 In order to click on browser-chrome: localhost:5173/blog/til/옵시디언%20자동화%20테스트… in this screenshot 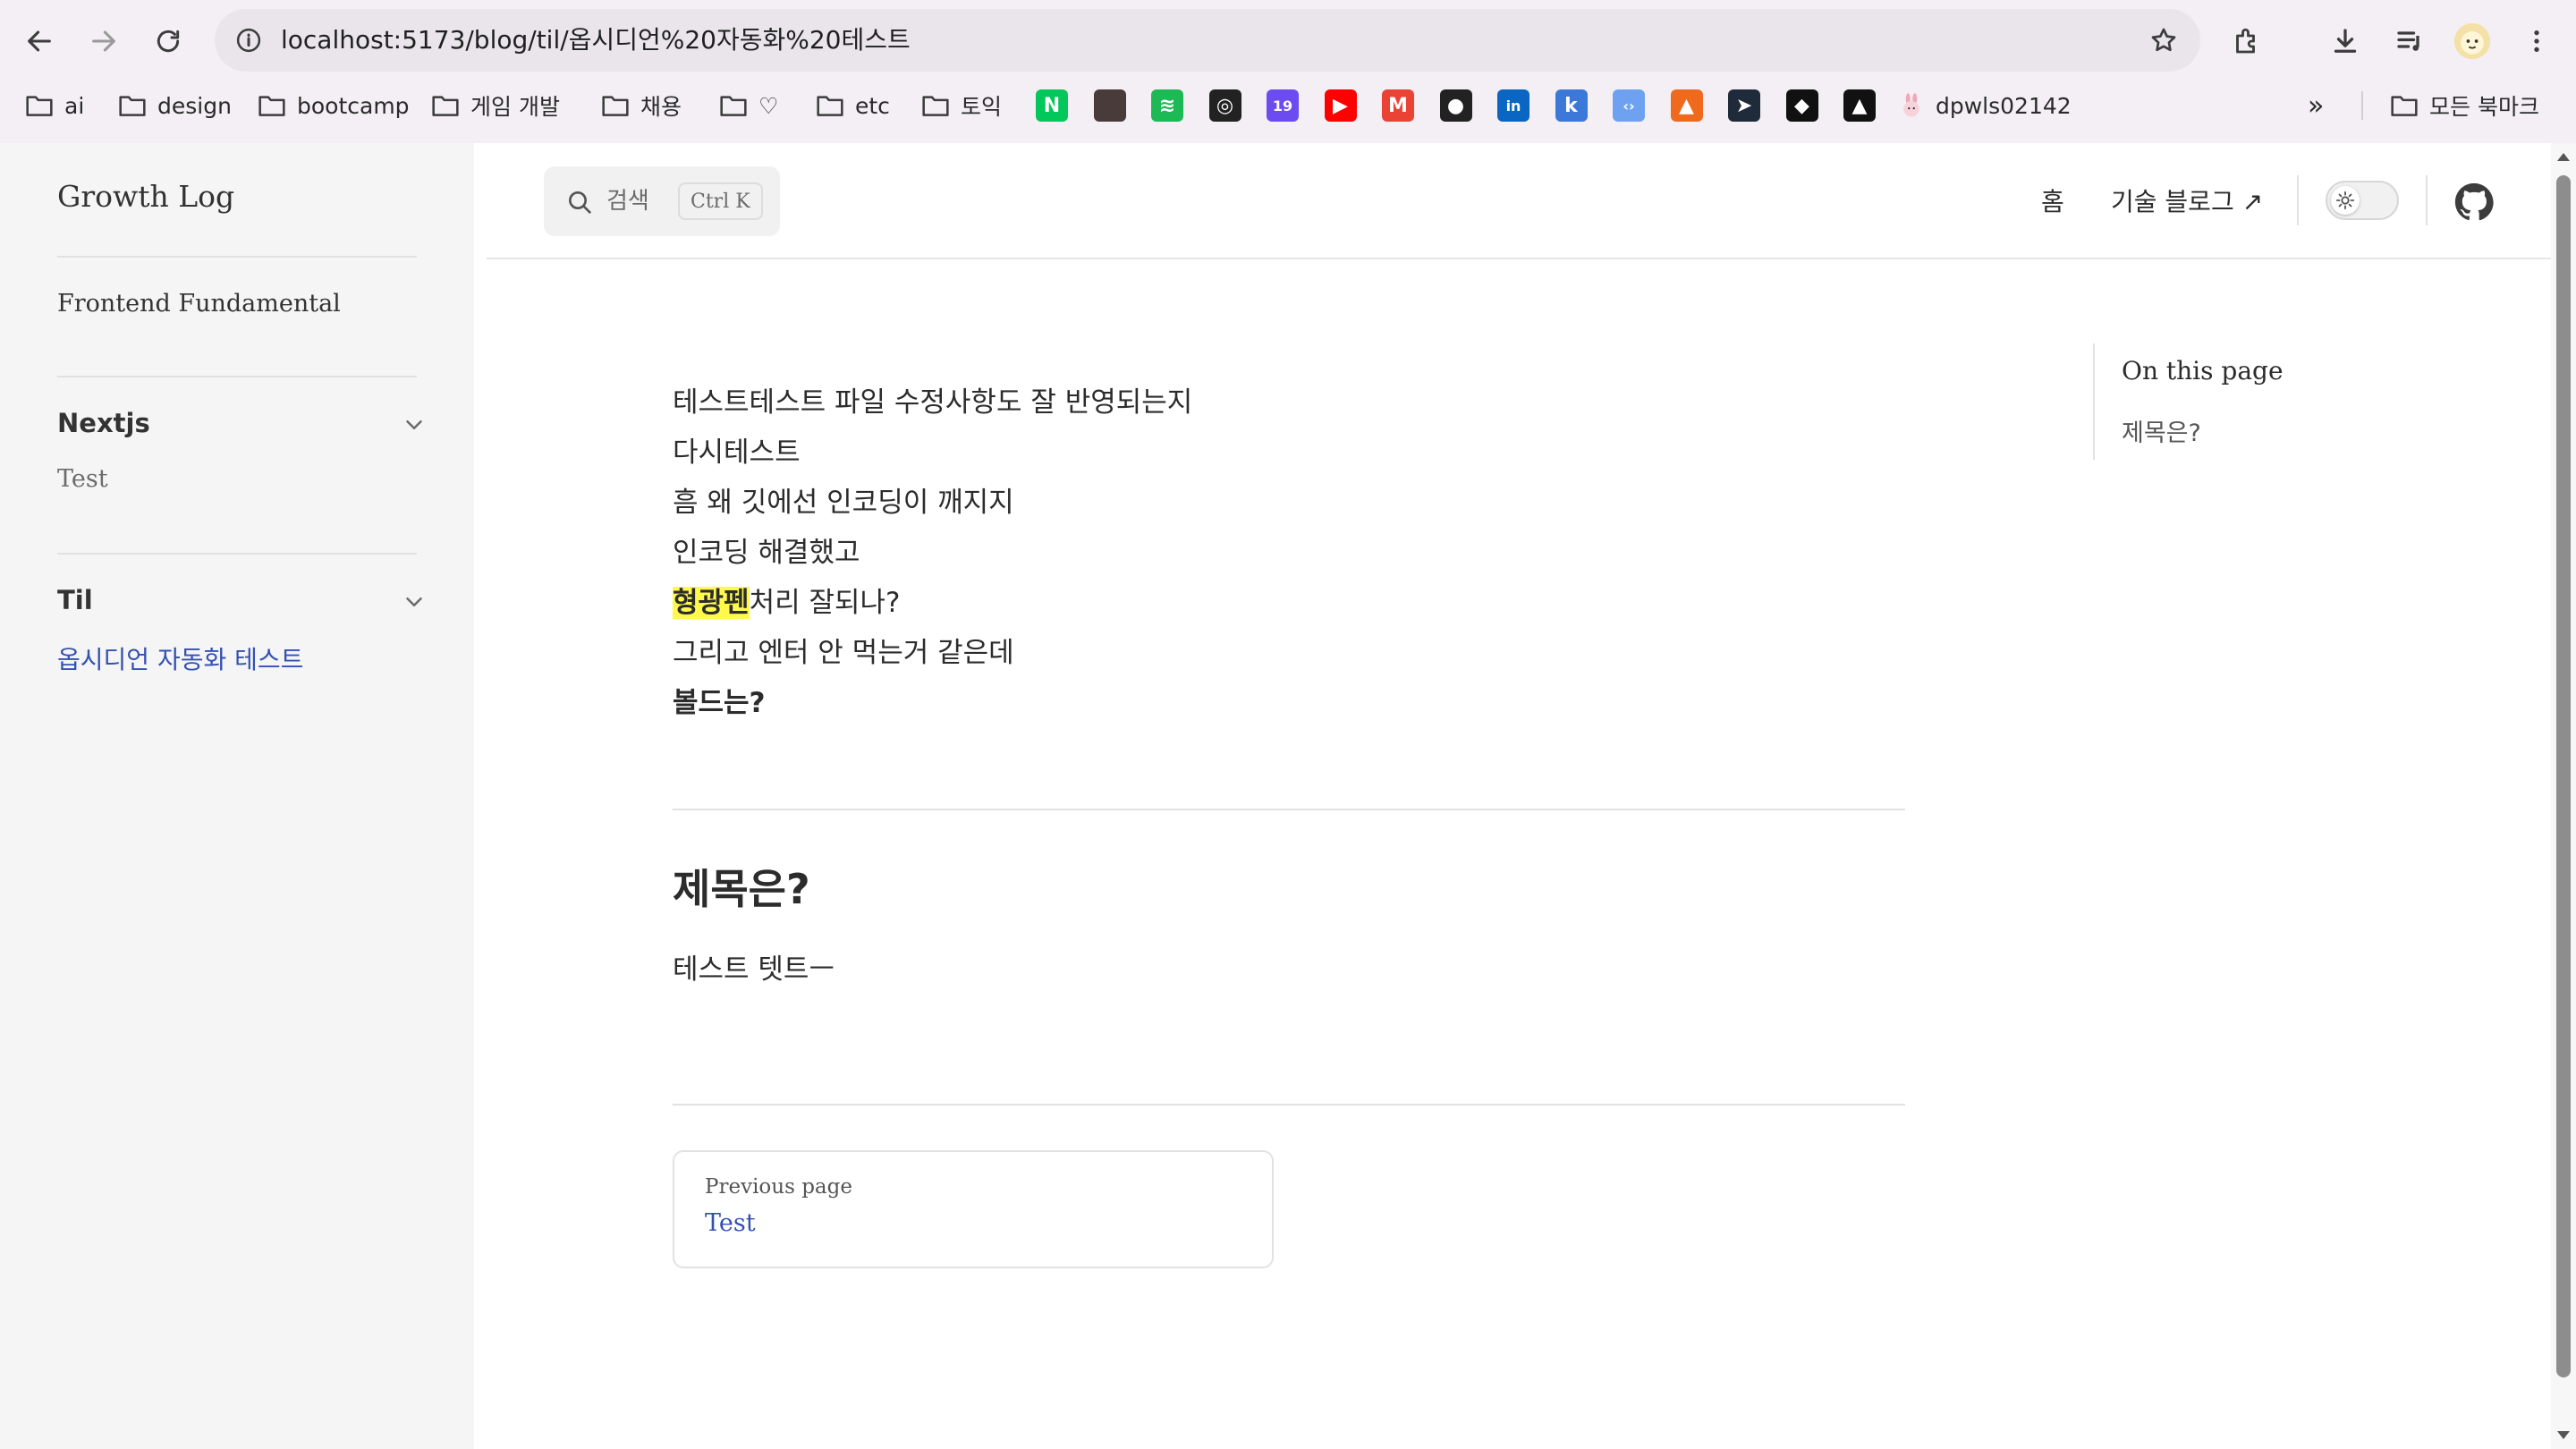, I will do `click(1288, 71)`.